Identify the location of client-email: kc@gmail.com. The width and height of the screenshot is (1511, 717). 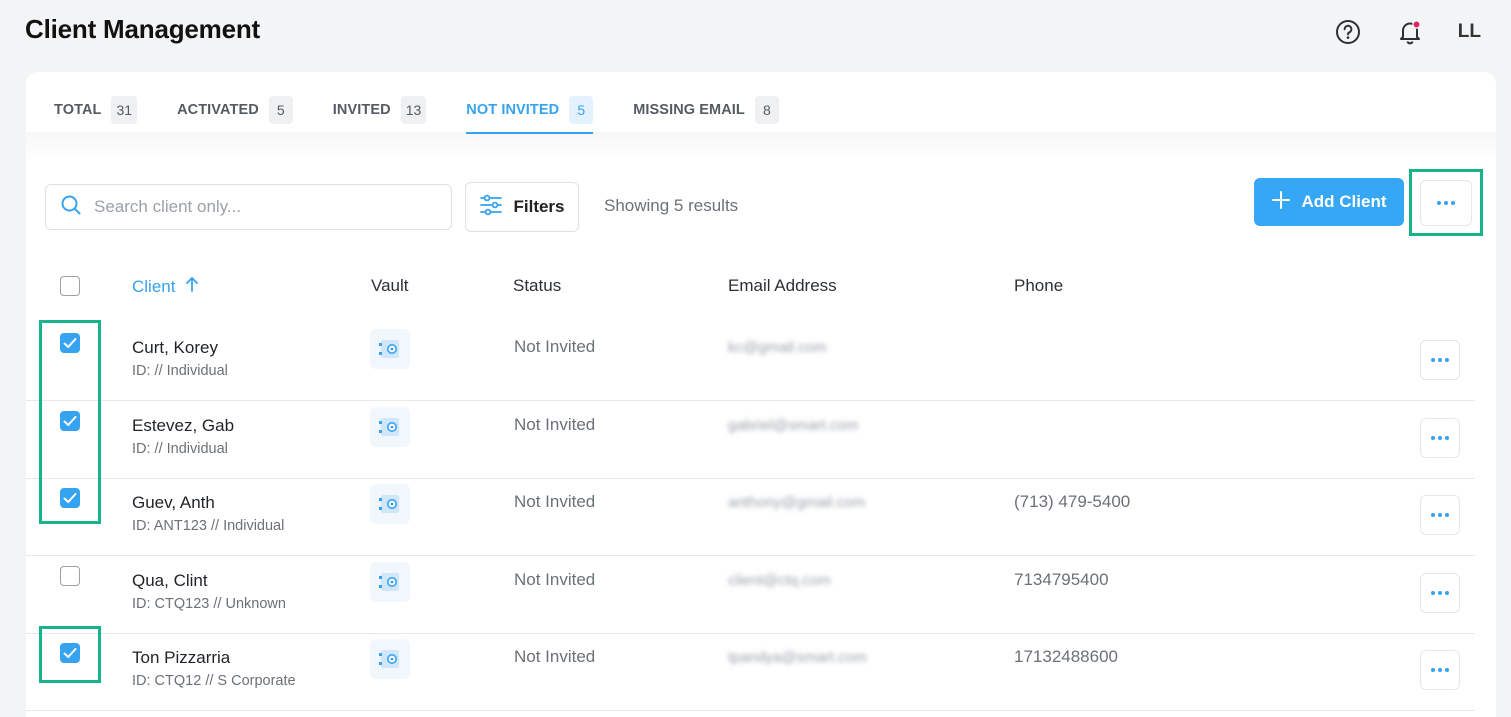
(777, 347).